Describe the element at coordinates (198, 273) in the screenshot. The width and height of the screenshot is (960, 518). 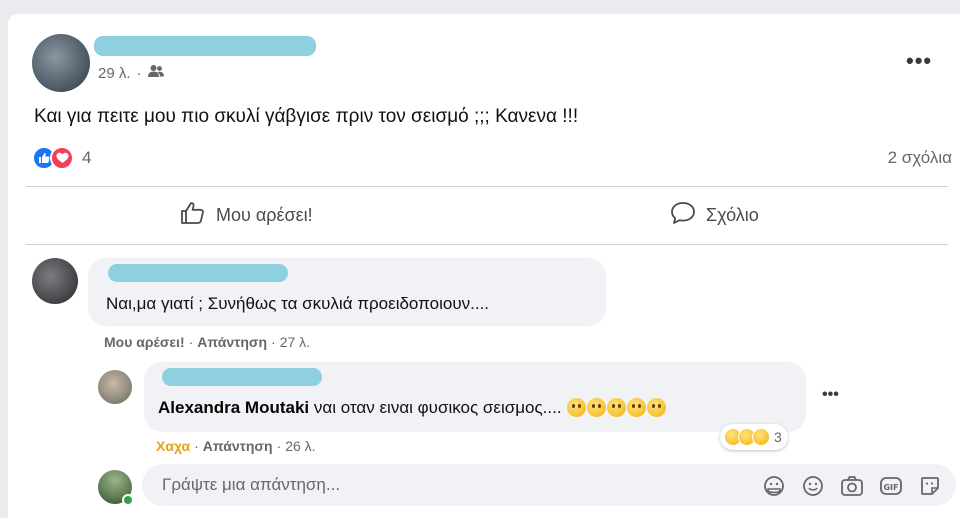
I see `commenter-name-redacted` at that location.